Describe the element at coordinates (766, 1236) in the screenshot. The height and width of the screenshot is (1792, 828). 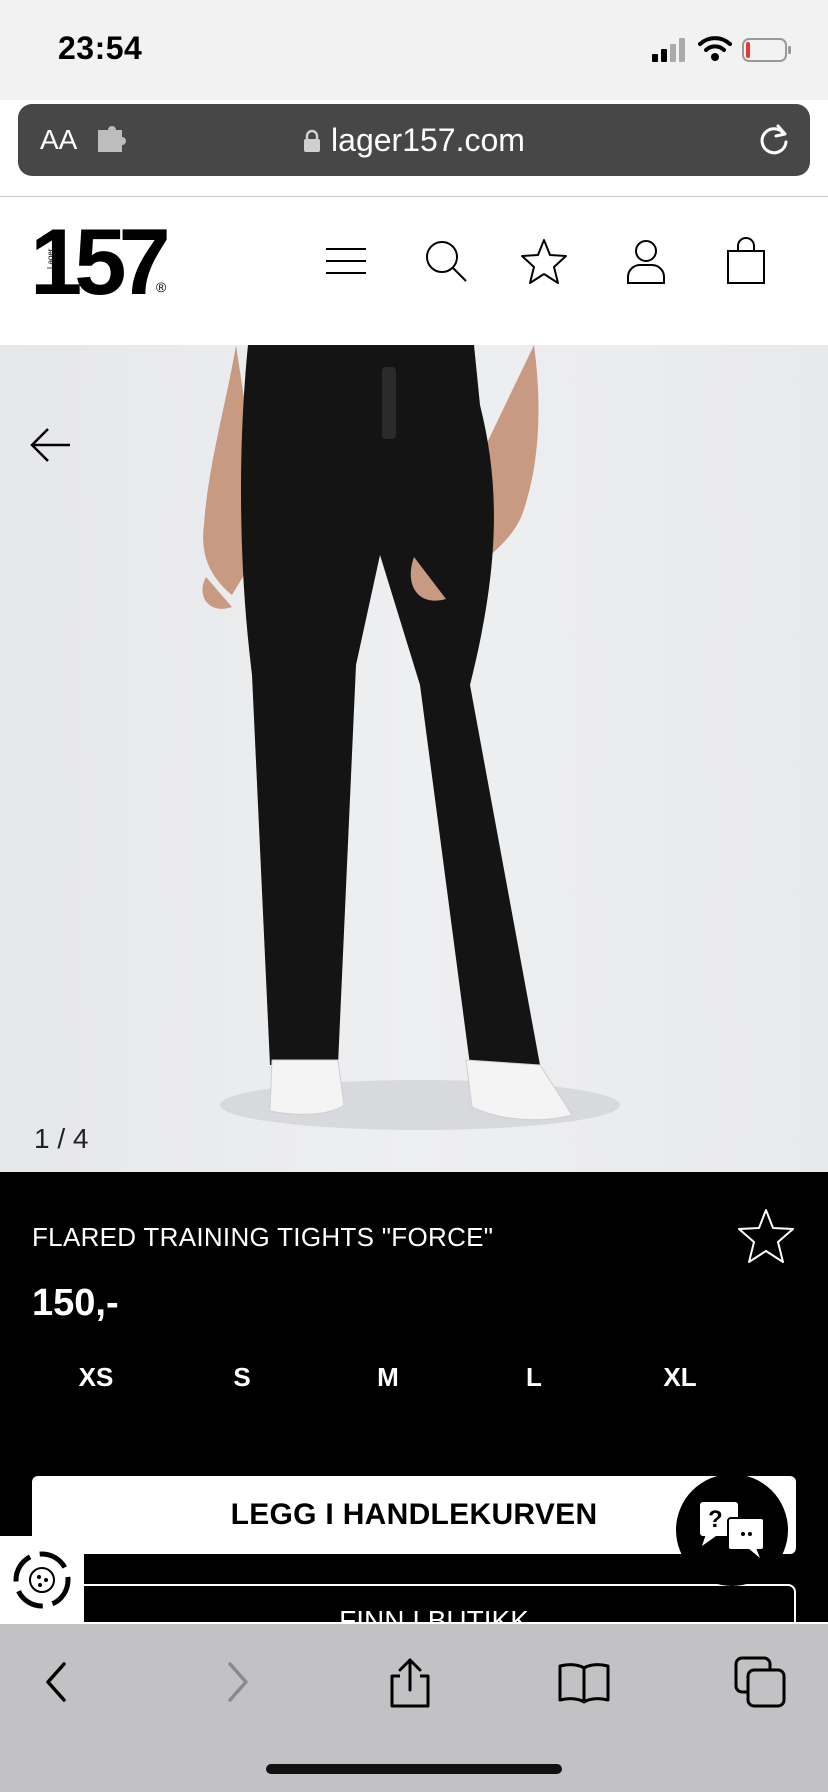
I see `favorite-star-icon` at that location.